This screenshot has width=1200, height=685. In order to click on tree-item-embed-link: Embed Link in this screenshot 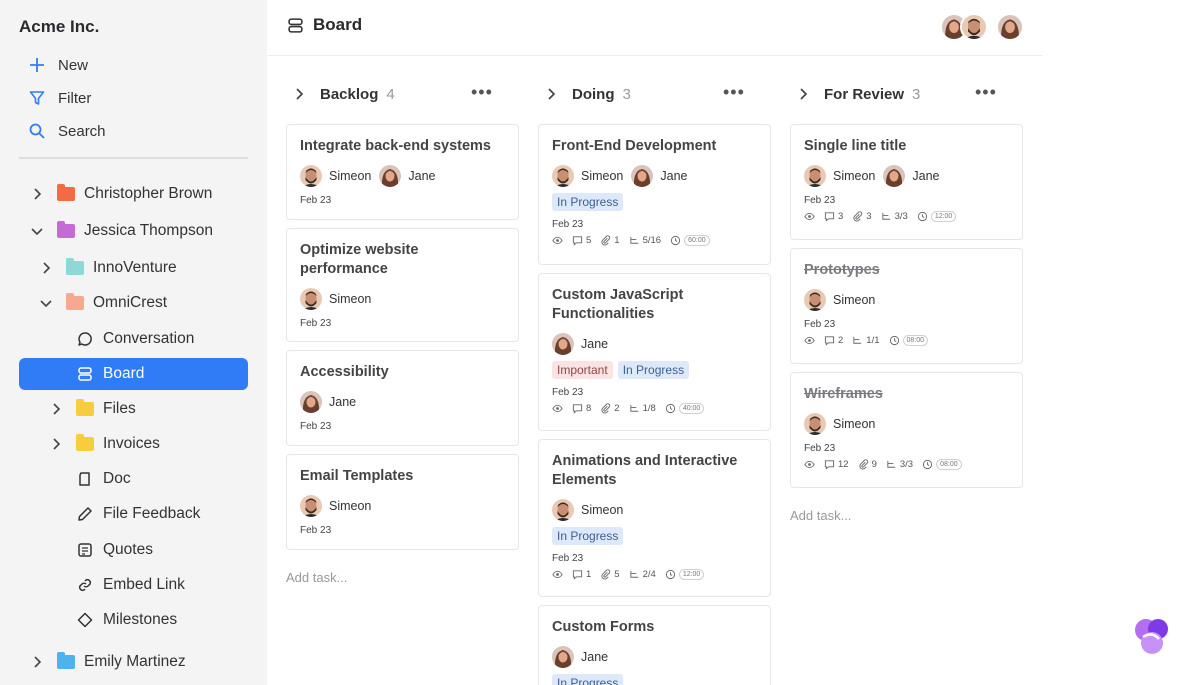, I will do `click(133, 585)`.